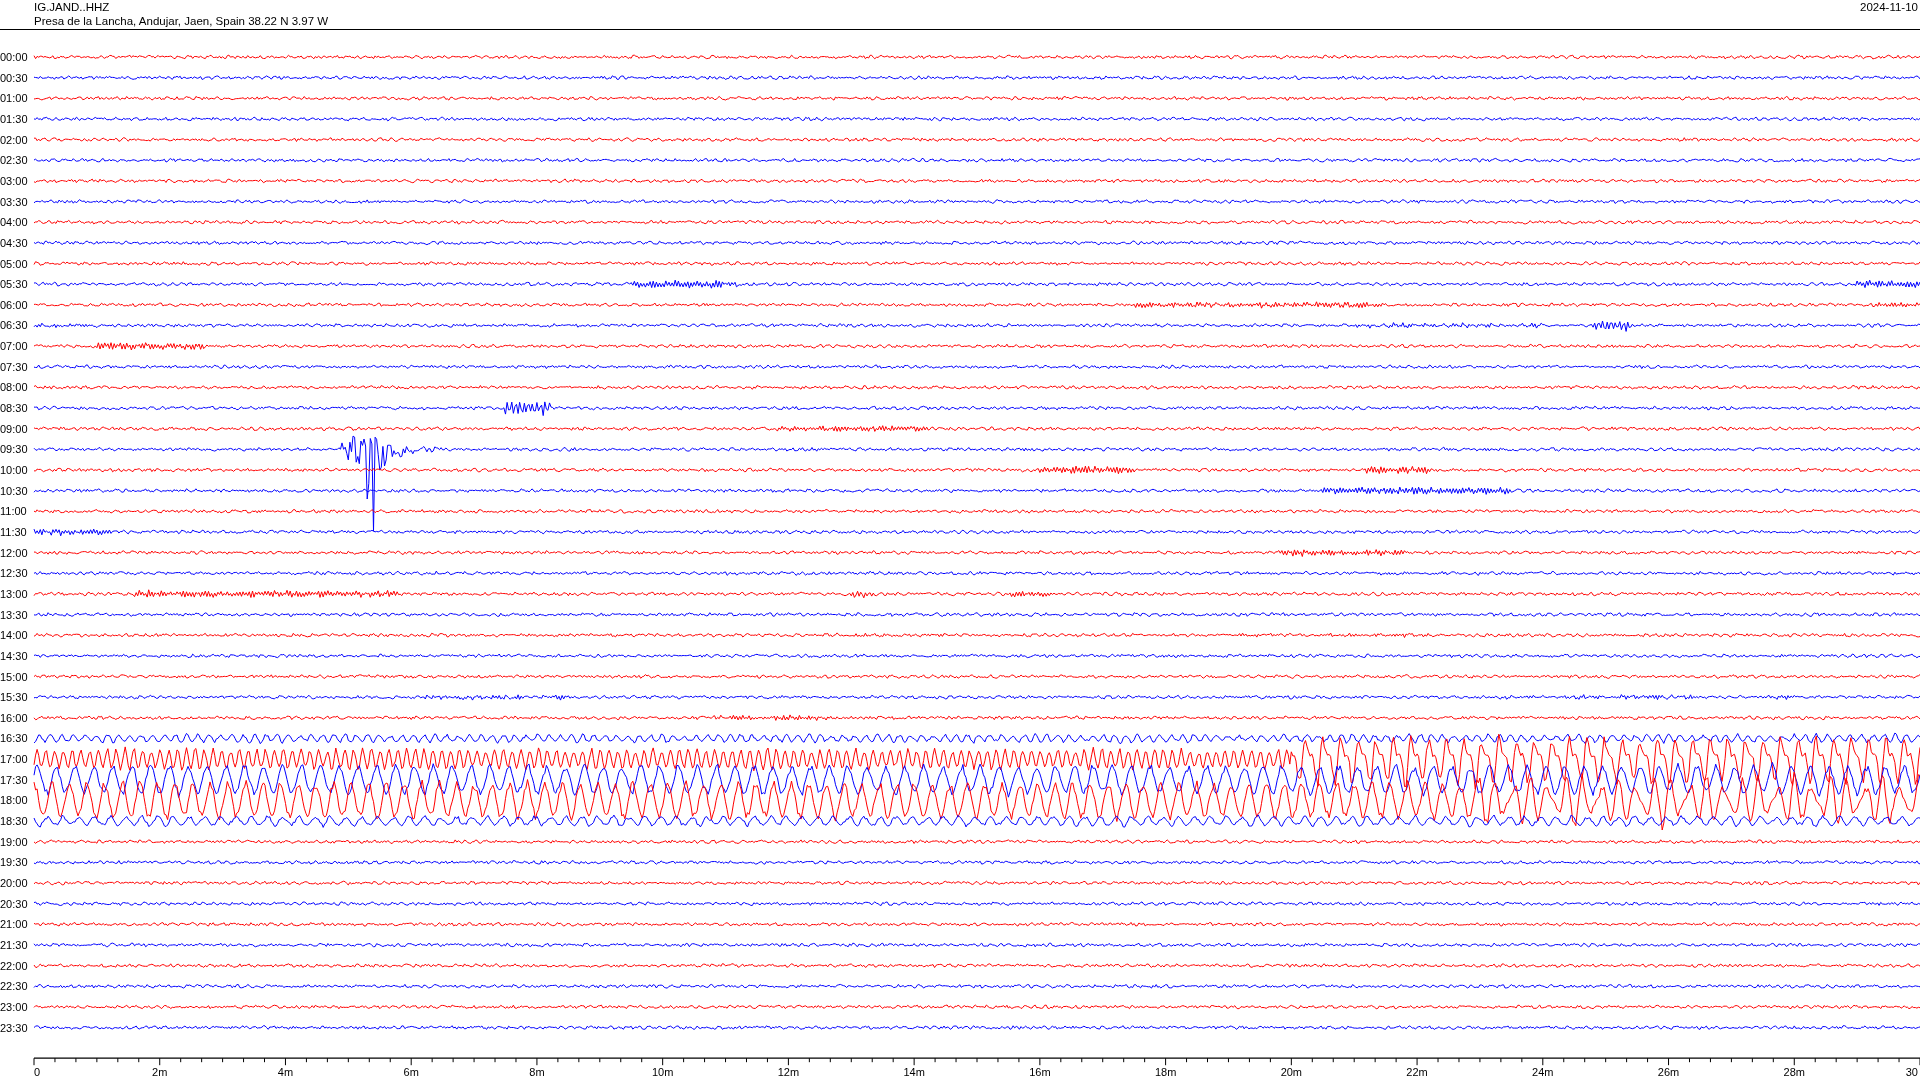 Image resolution: width=1920 pixels, height=1080 pixels. Describe the element at coordinates (14, 883) in the screenshot. I see `time-label: 20:00` at that location.